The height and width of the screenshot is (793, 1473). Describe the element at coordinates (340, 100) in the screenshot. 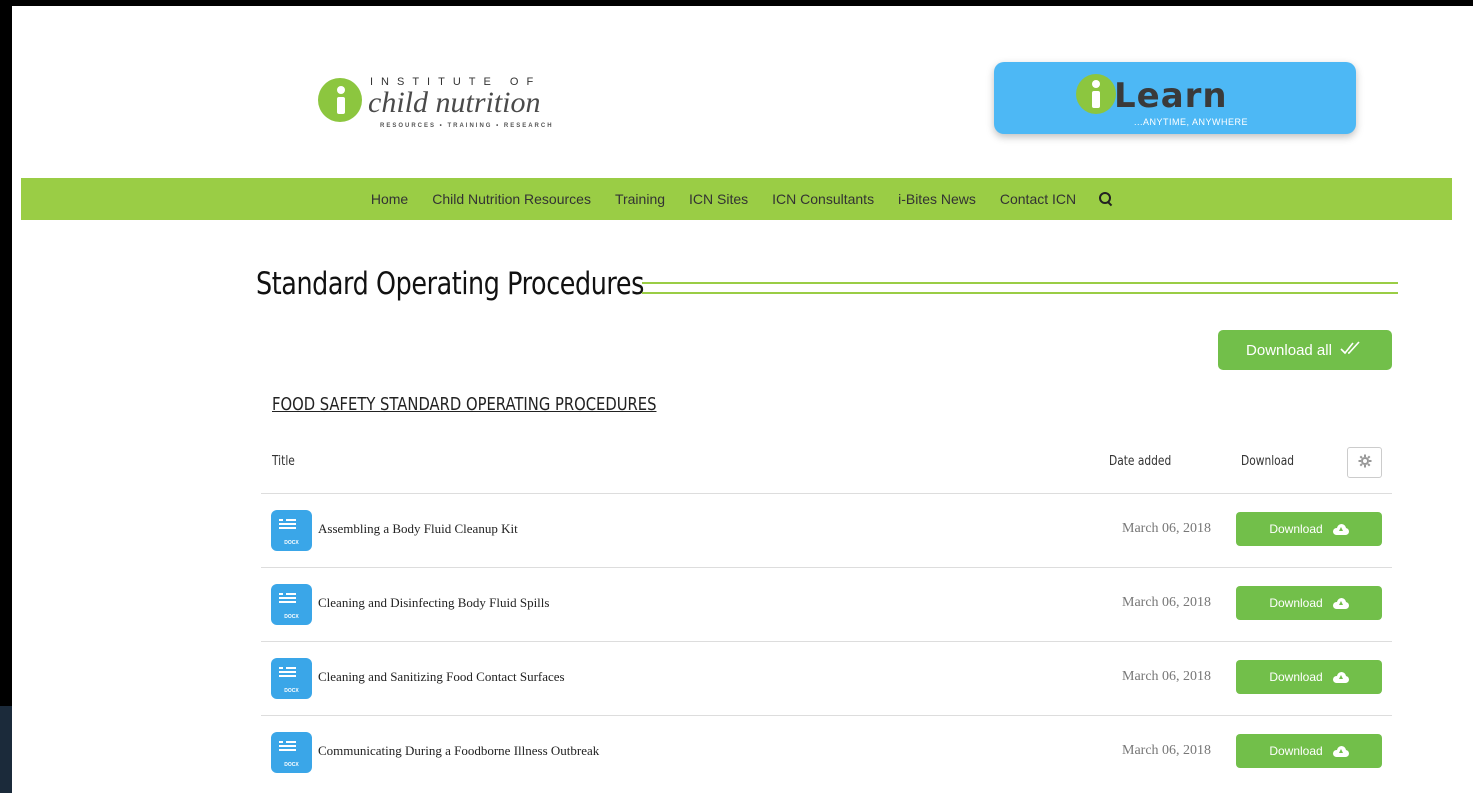

I see `logo-i-icon` at that location.